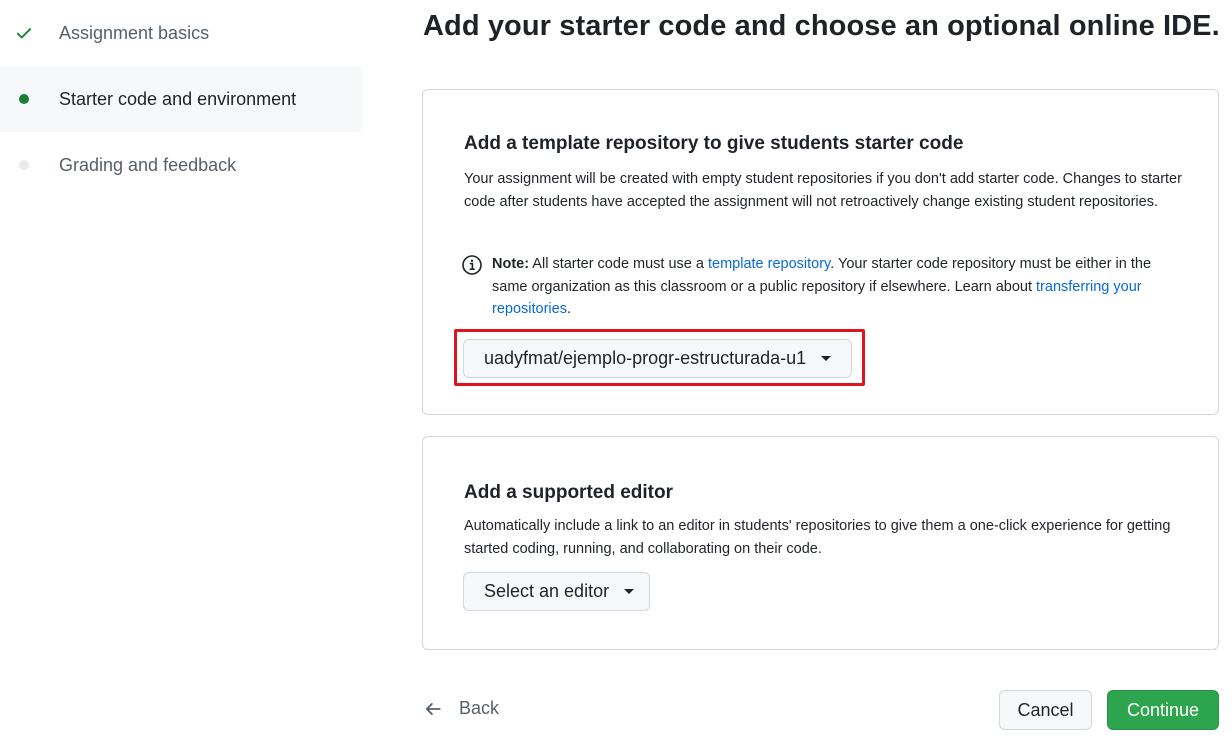 Image resolution: width=1232 pixels, height=742 pixels. Describe the element at coordinates (148, 164) in the screenshot. I see `step-label: Grading and feedback` at that location.